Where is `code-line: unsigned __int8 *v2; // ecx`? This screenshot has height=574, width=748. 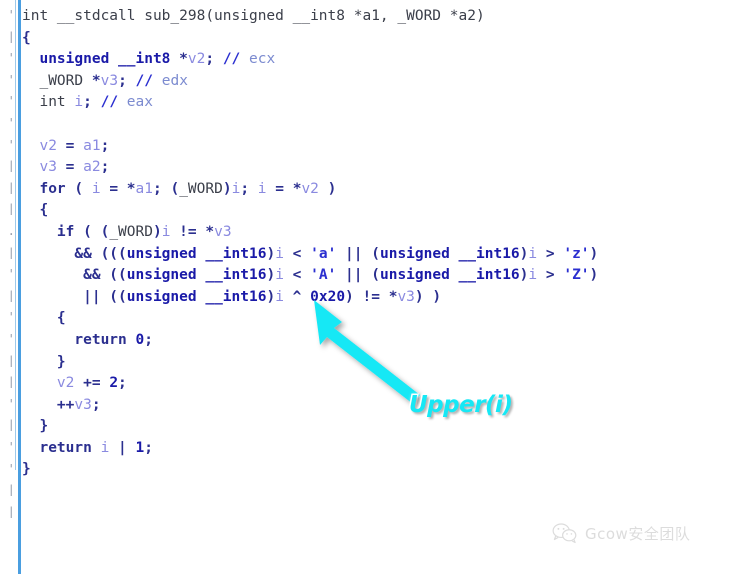 code-line: unsigned __int8 *v2; // ecx is located at coordinates (382, 60).